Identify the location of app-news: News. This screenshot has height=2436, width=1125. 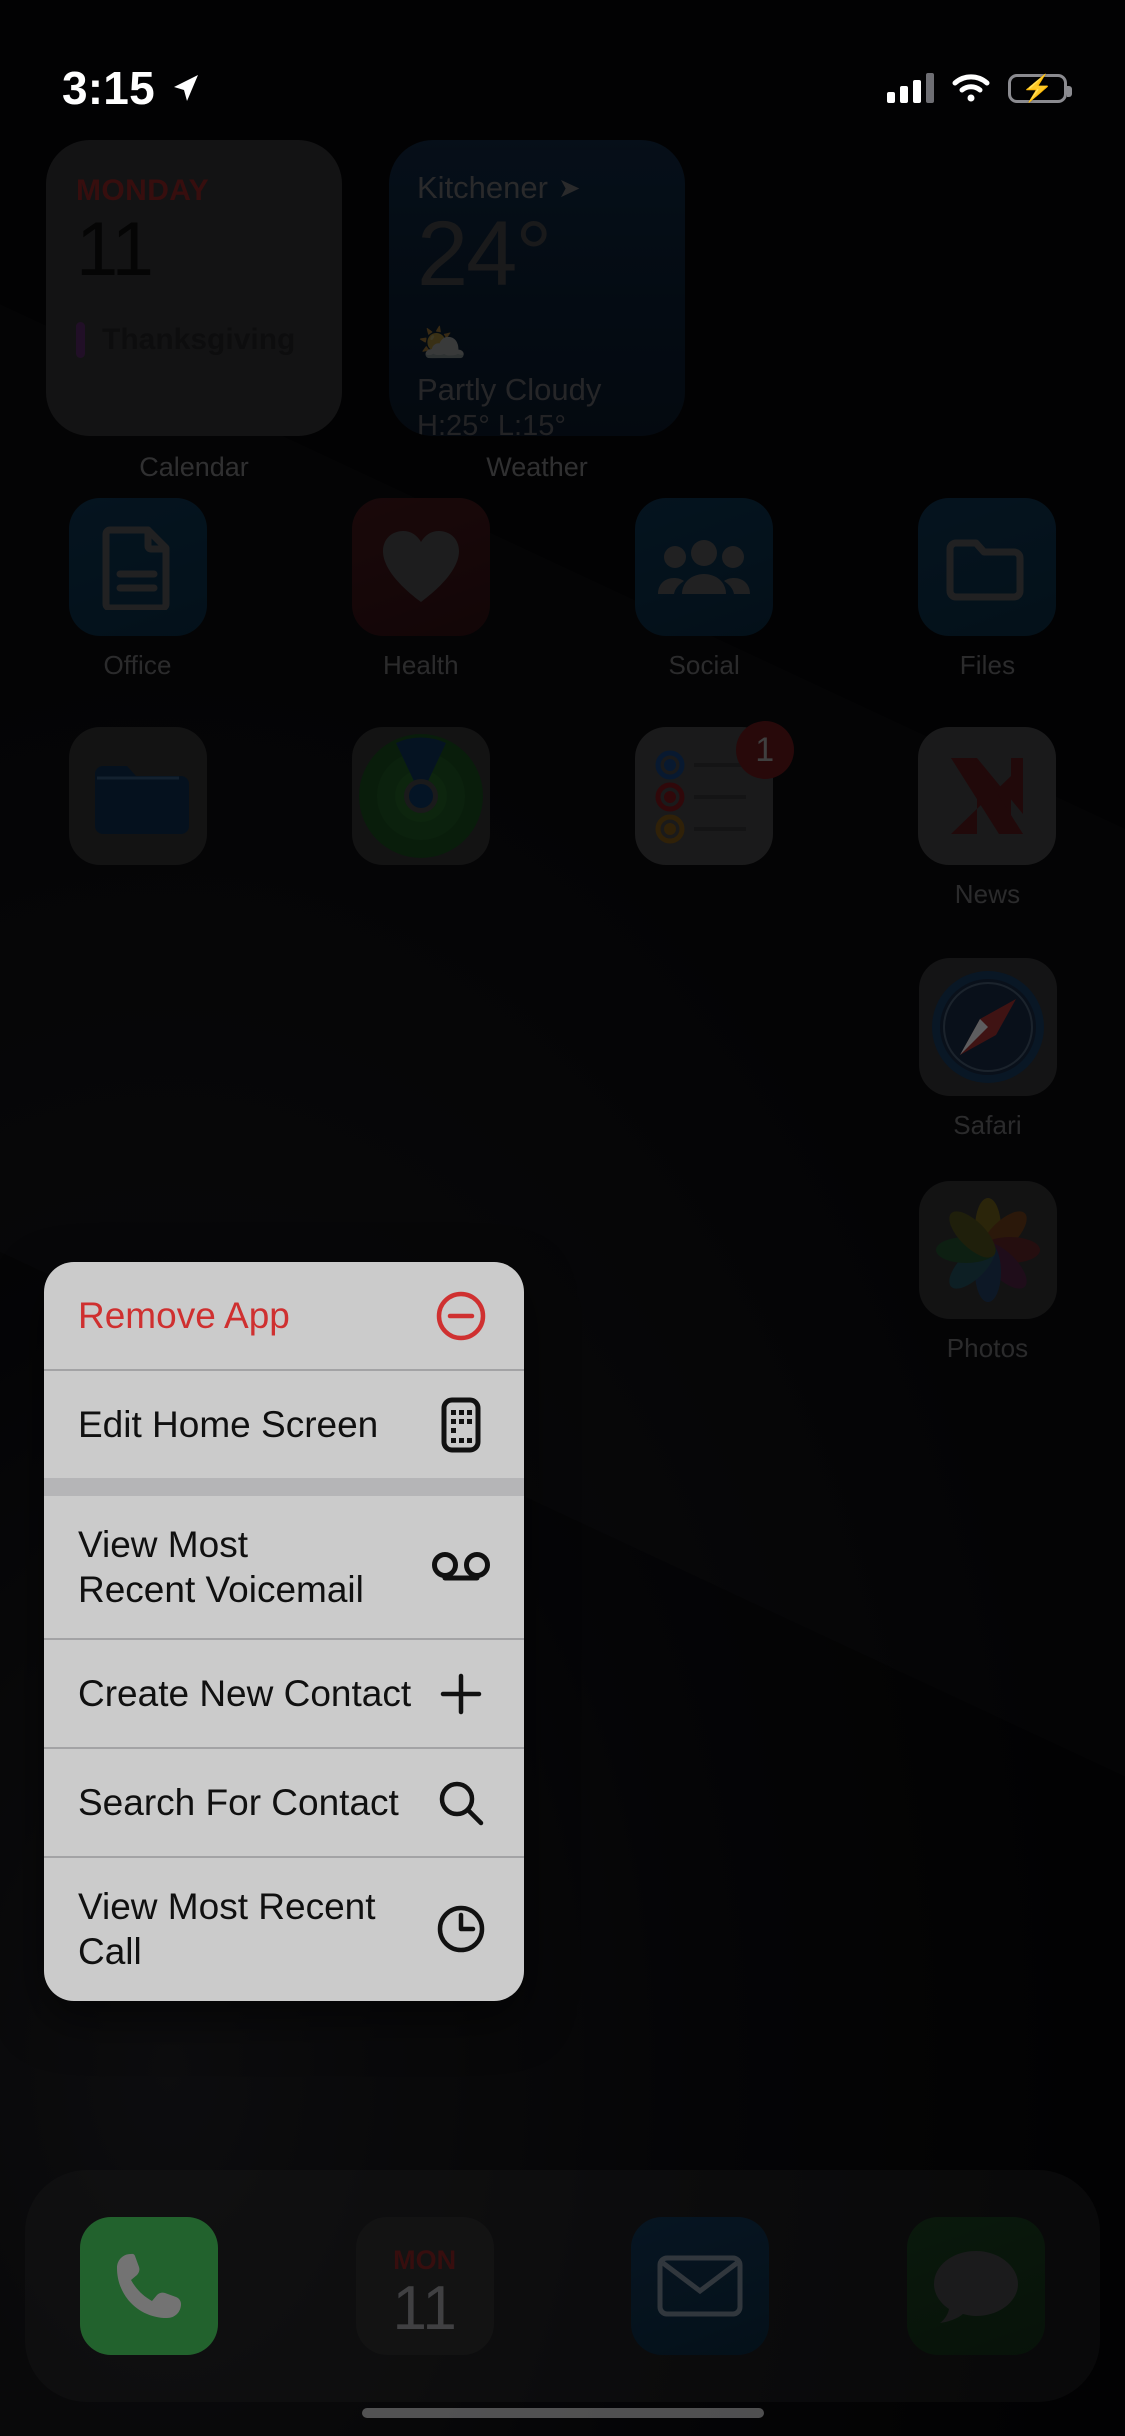
(987, 818).